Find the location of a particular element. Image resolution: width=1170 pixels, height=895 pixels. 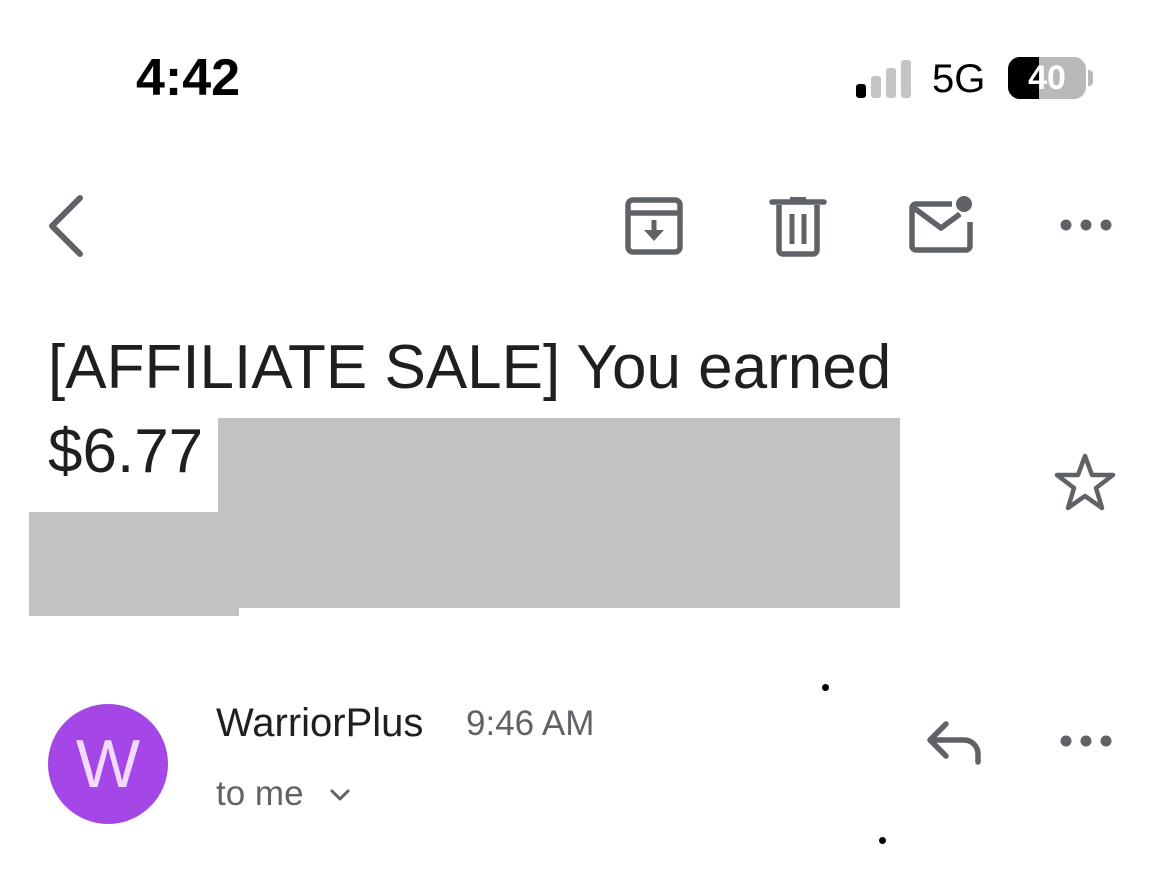

star-outline-icon is located at coordinates (1085, 482).